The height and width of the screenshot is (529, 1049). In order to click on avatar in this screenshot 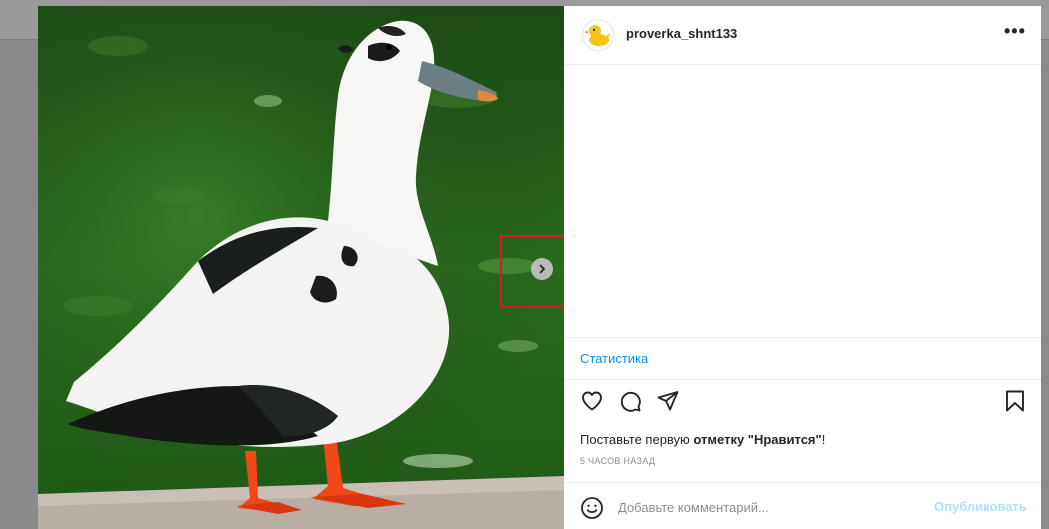, I will do `click(598, 35)`.